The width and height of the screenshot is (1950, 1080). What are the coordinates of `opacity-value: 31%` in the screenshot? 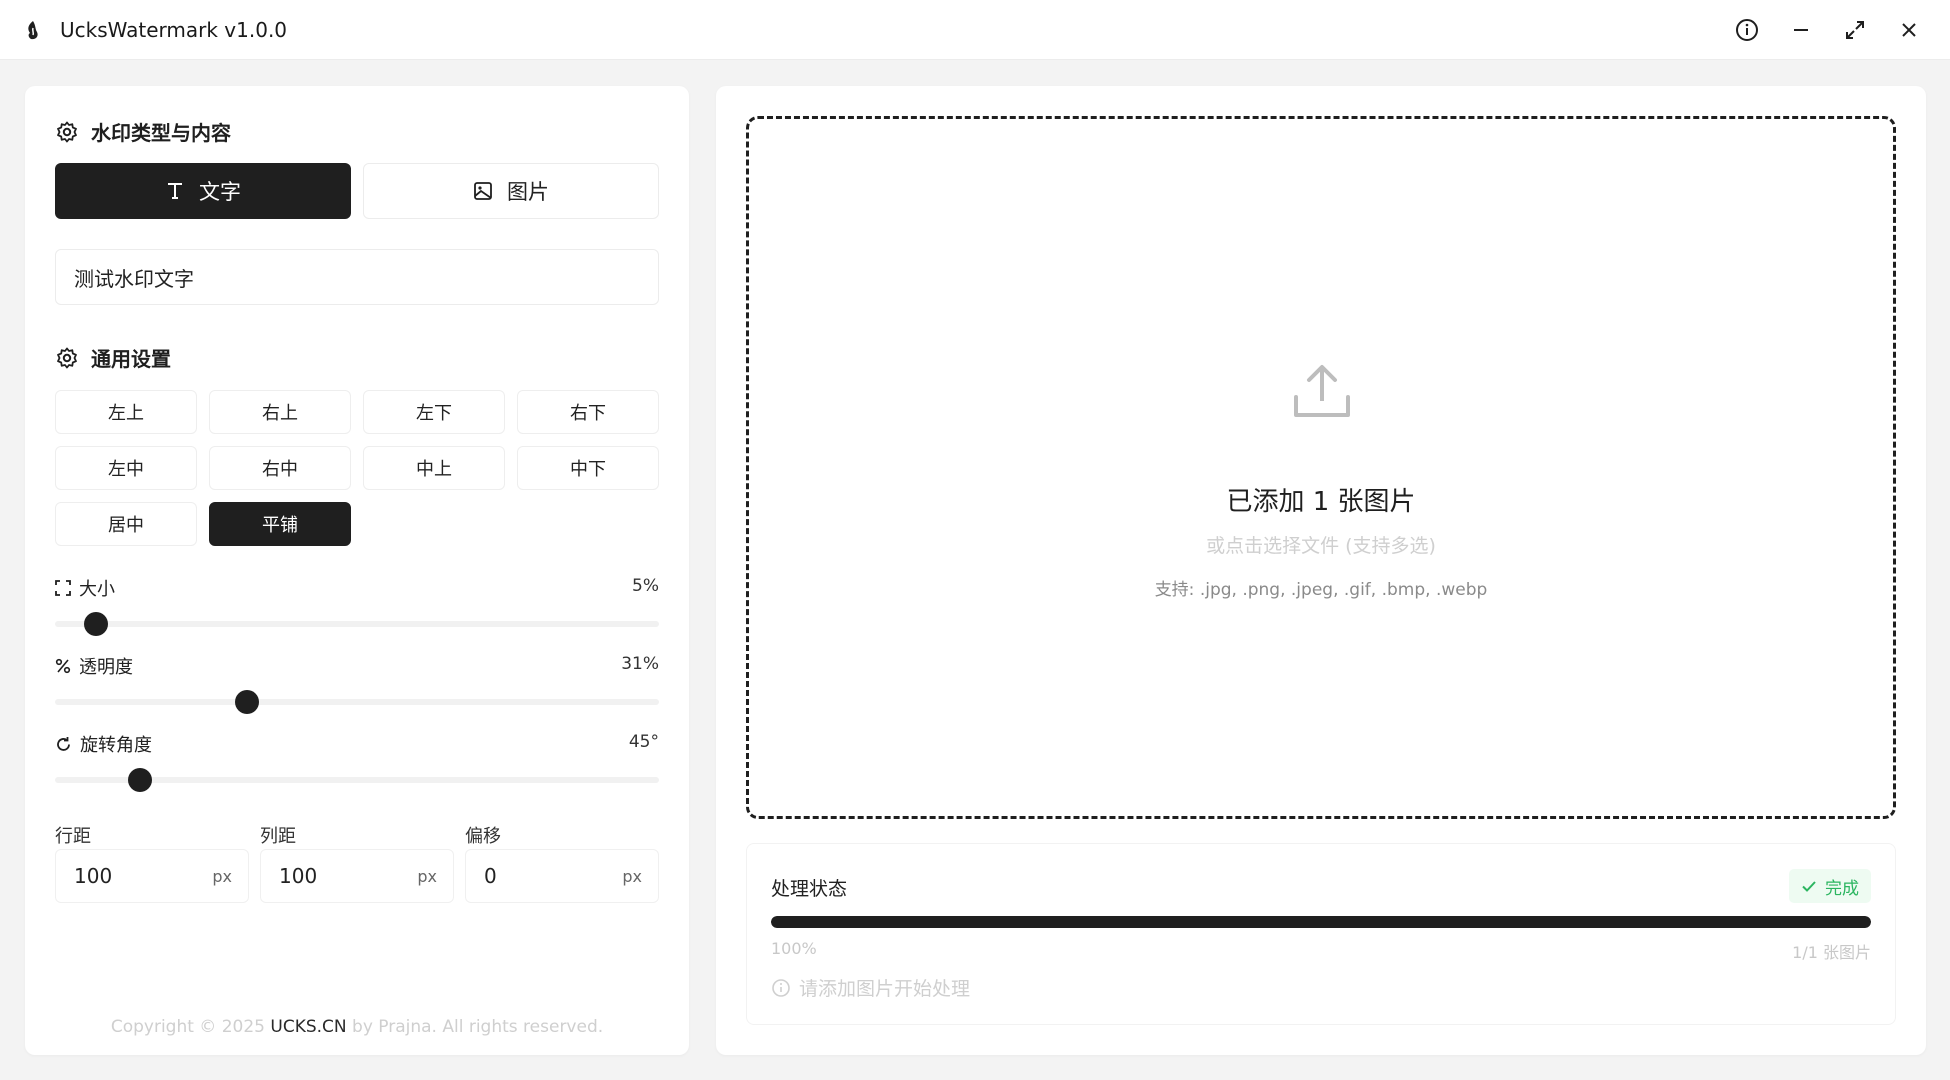 It's located at (640, 664).